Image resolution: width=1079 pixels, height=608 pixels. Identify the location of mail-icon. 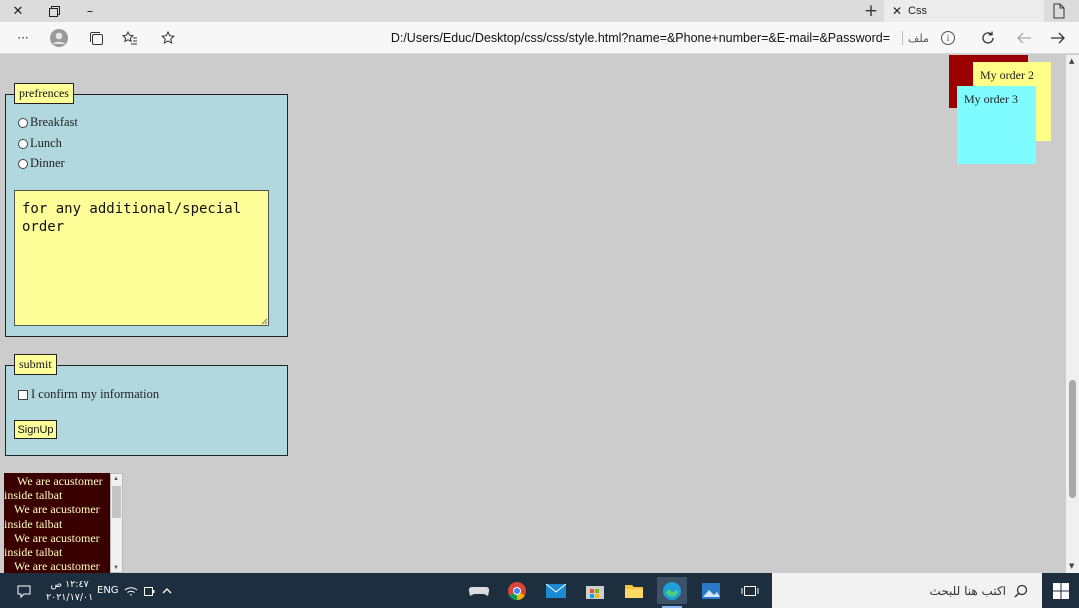
(556, 590).